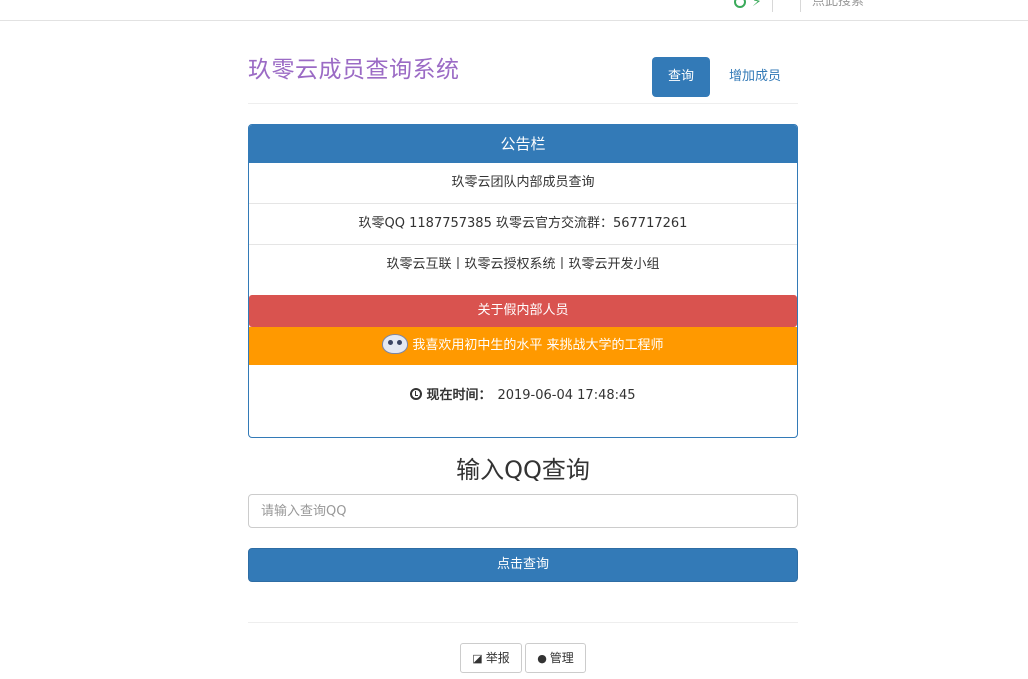  What do you see at coordinates (523, 224) in the screenshot?
I see `notice-line: 玖零QQ 1187757385 玖零云官方交流群：567717261` at bounding box center [523, 224].